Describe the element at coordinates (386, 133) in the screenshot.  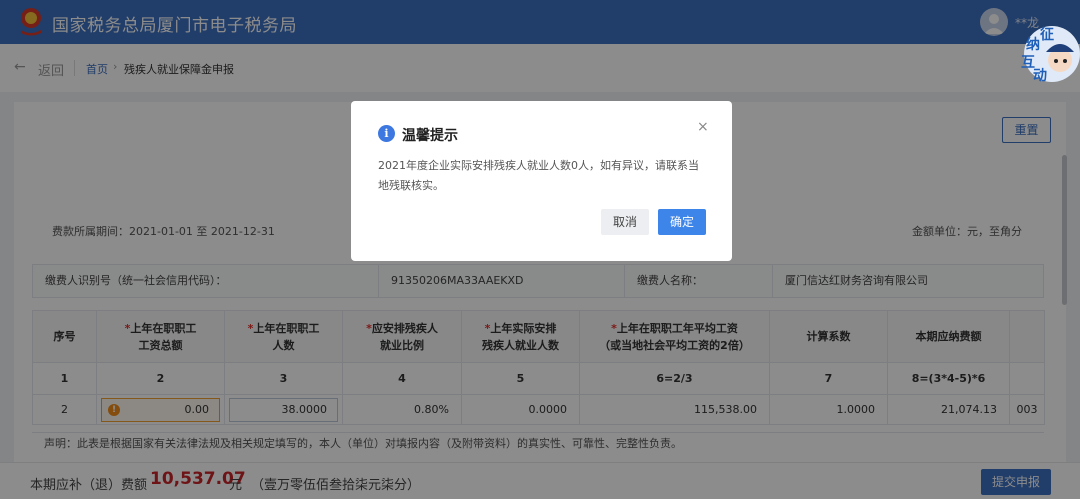
I see `info-icon: i` at that location.